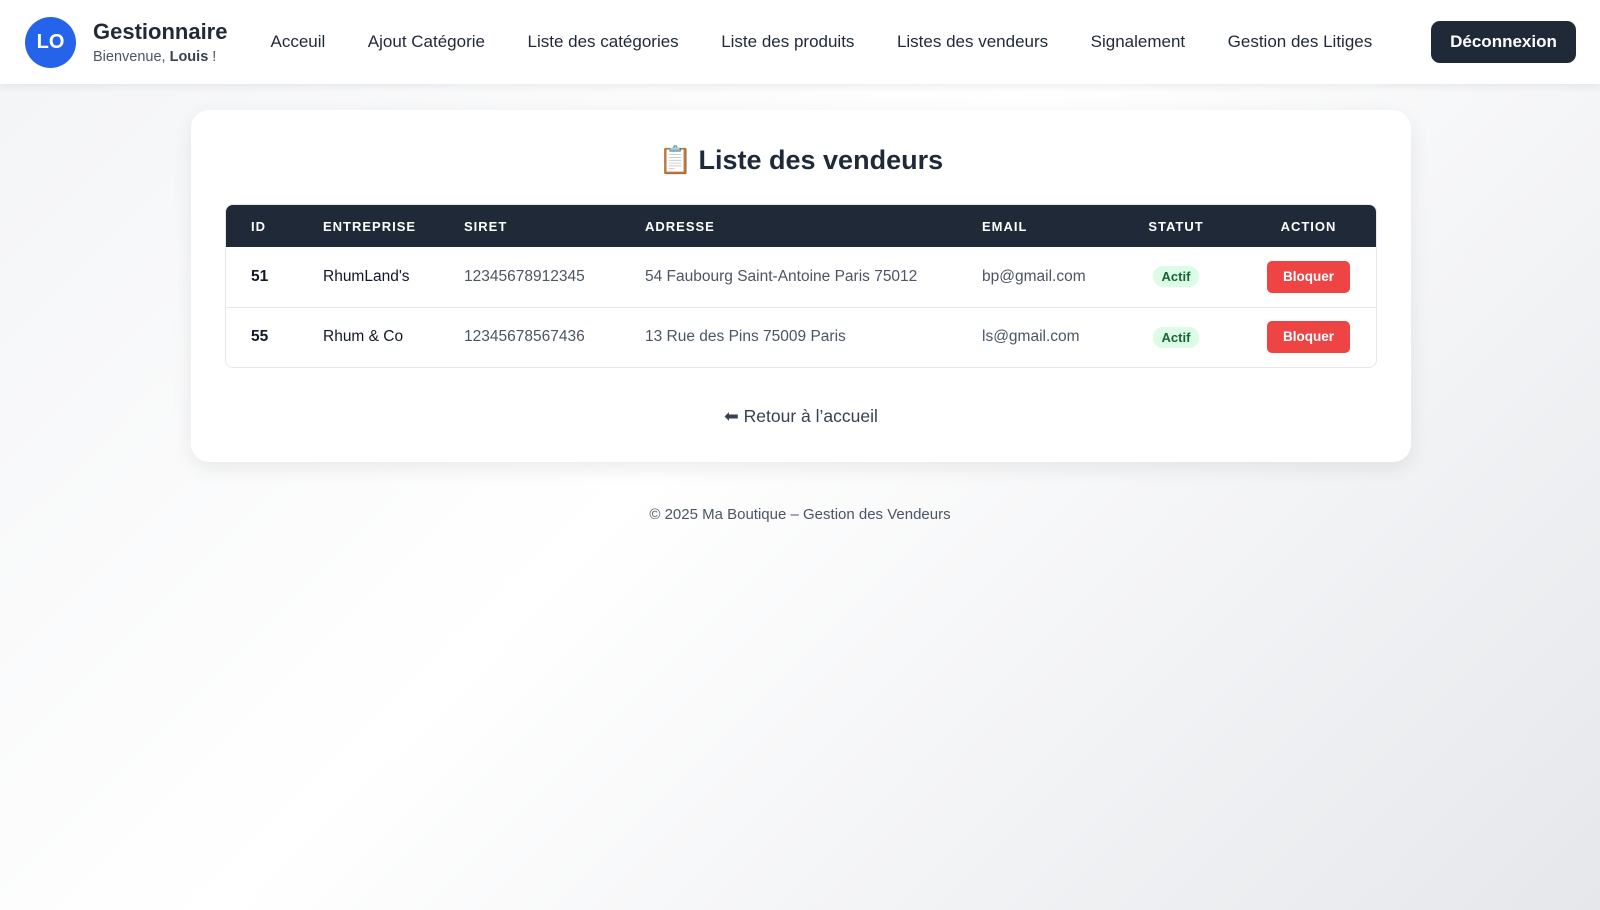 The width and height of the screenshot is (1600, 910). Describe the element at coordinates (189, 57) in the screenshot. I see `user-name: Louis` at that location.